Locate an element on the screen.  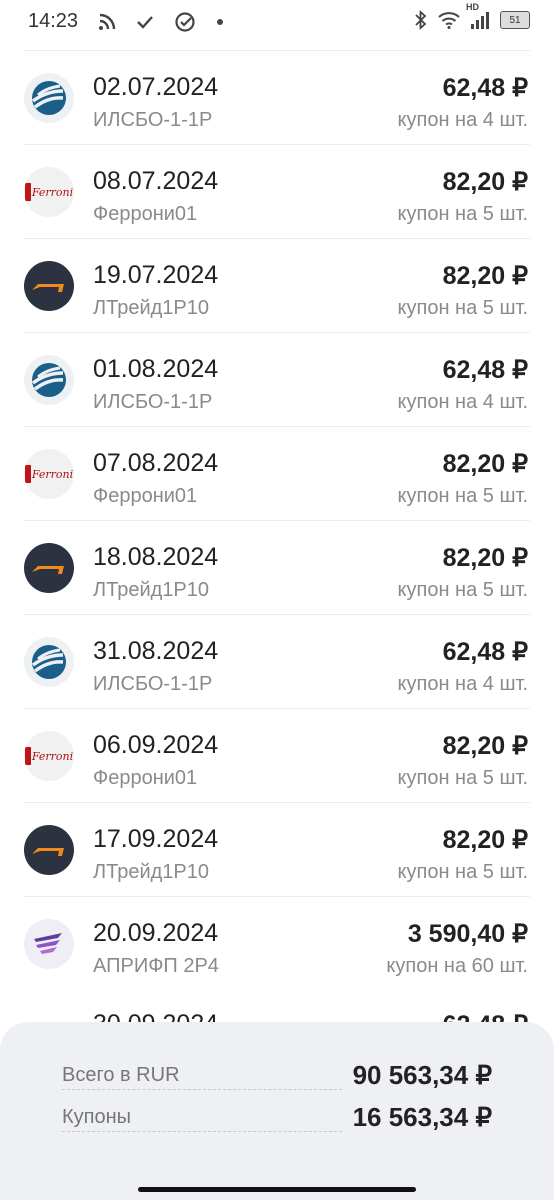
bluetooth-icon is located at coordinates (421, 20).